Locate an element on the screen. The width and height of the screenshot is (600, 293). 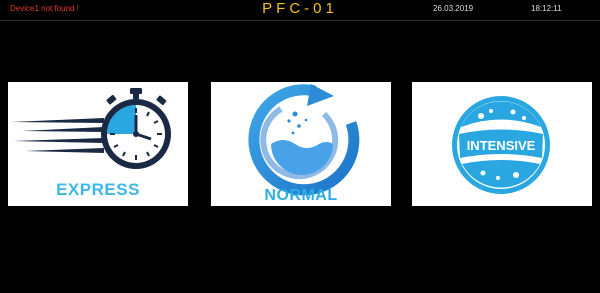
program-card-intensive: INTENSIVE is located at coordinates (502, 144).